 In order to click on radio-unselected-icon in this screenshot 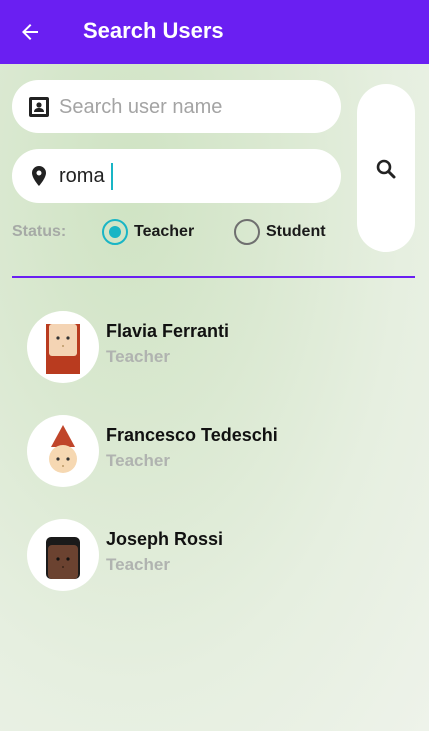, I will do `click(247, 232)`.